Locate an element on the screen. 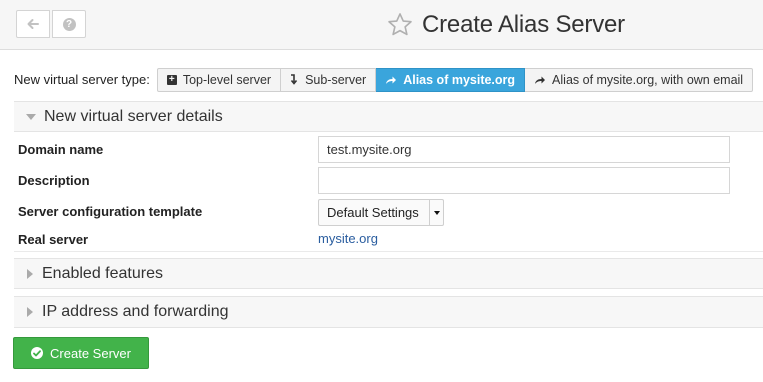 The width and height of the screenshot is (763, 382). section-title: New virtual server details is located at coordinates (133, 116).